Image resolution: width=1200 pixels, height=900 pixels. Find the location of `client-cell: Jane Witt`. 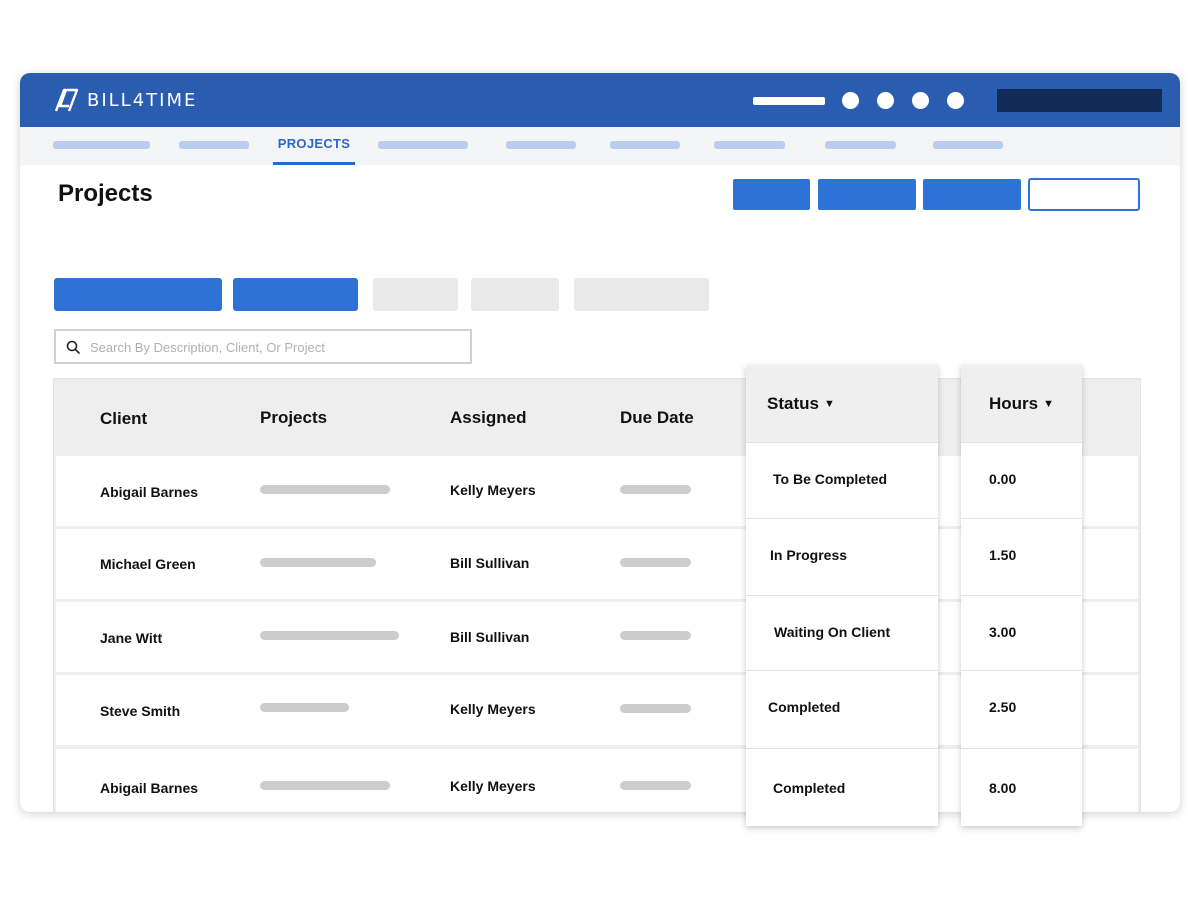

client-cell: Jane Witt is located at coordinates (131, 638).